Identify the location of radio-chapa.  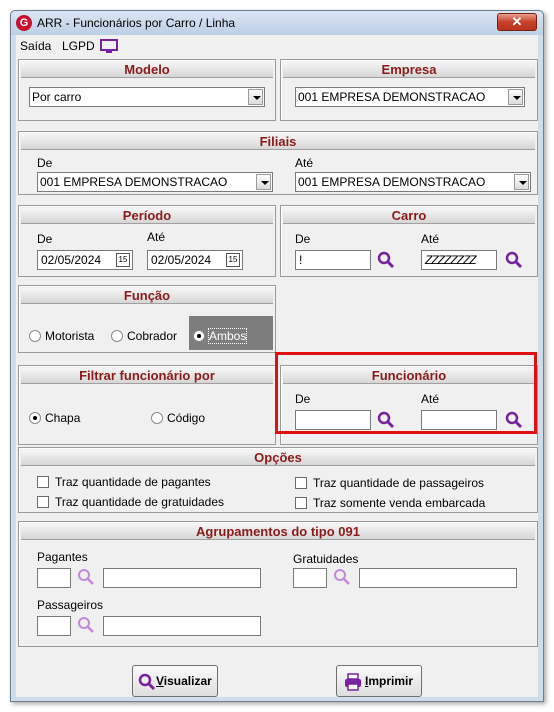
(35, 418).